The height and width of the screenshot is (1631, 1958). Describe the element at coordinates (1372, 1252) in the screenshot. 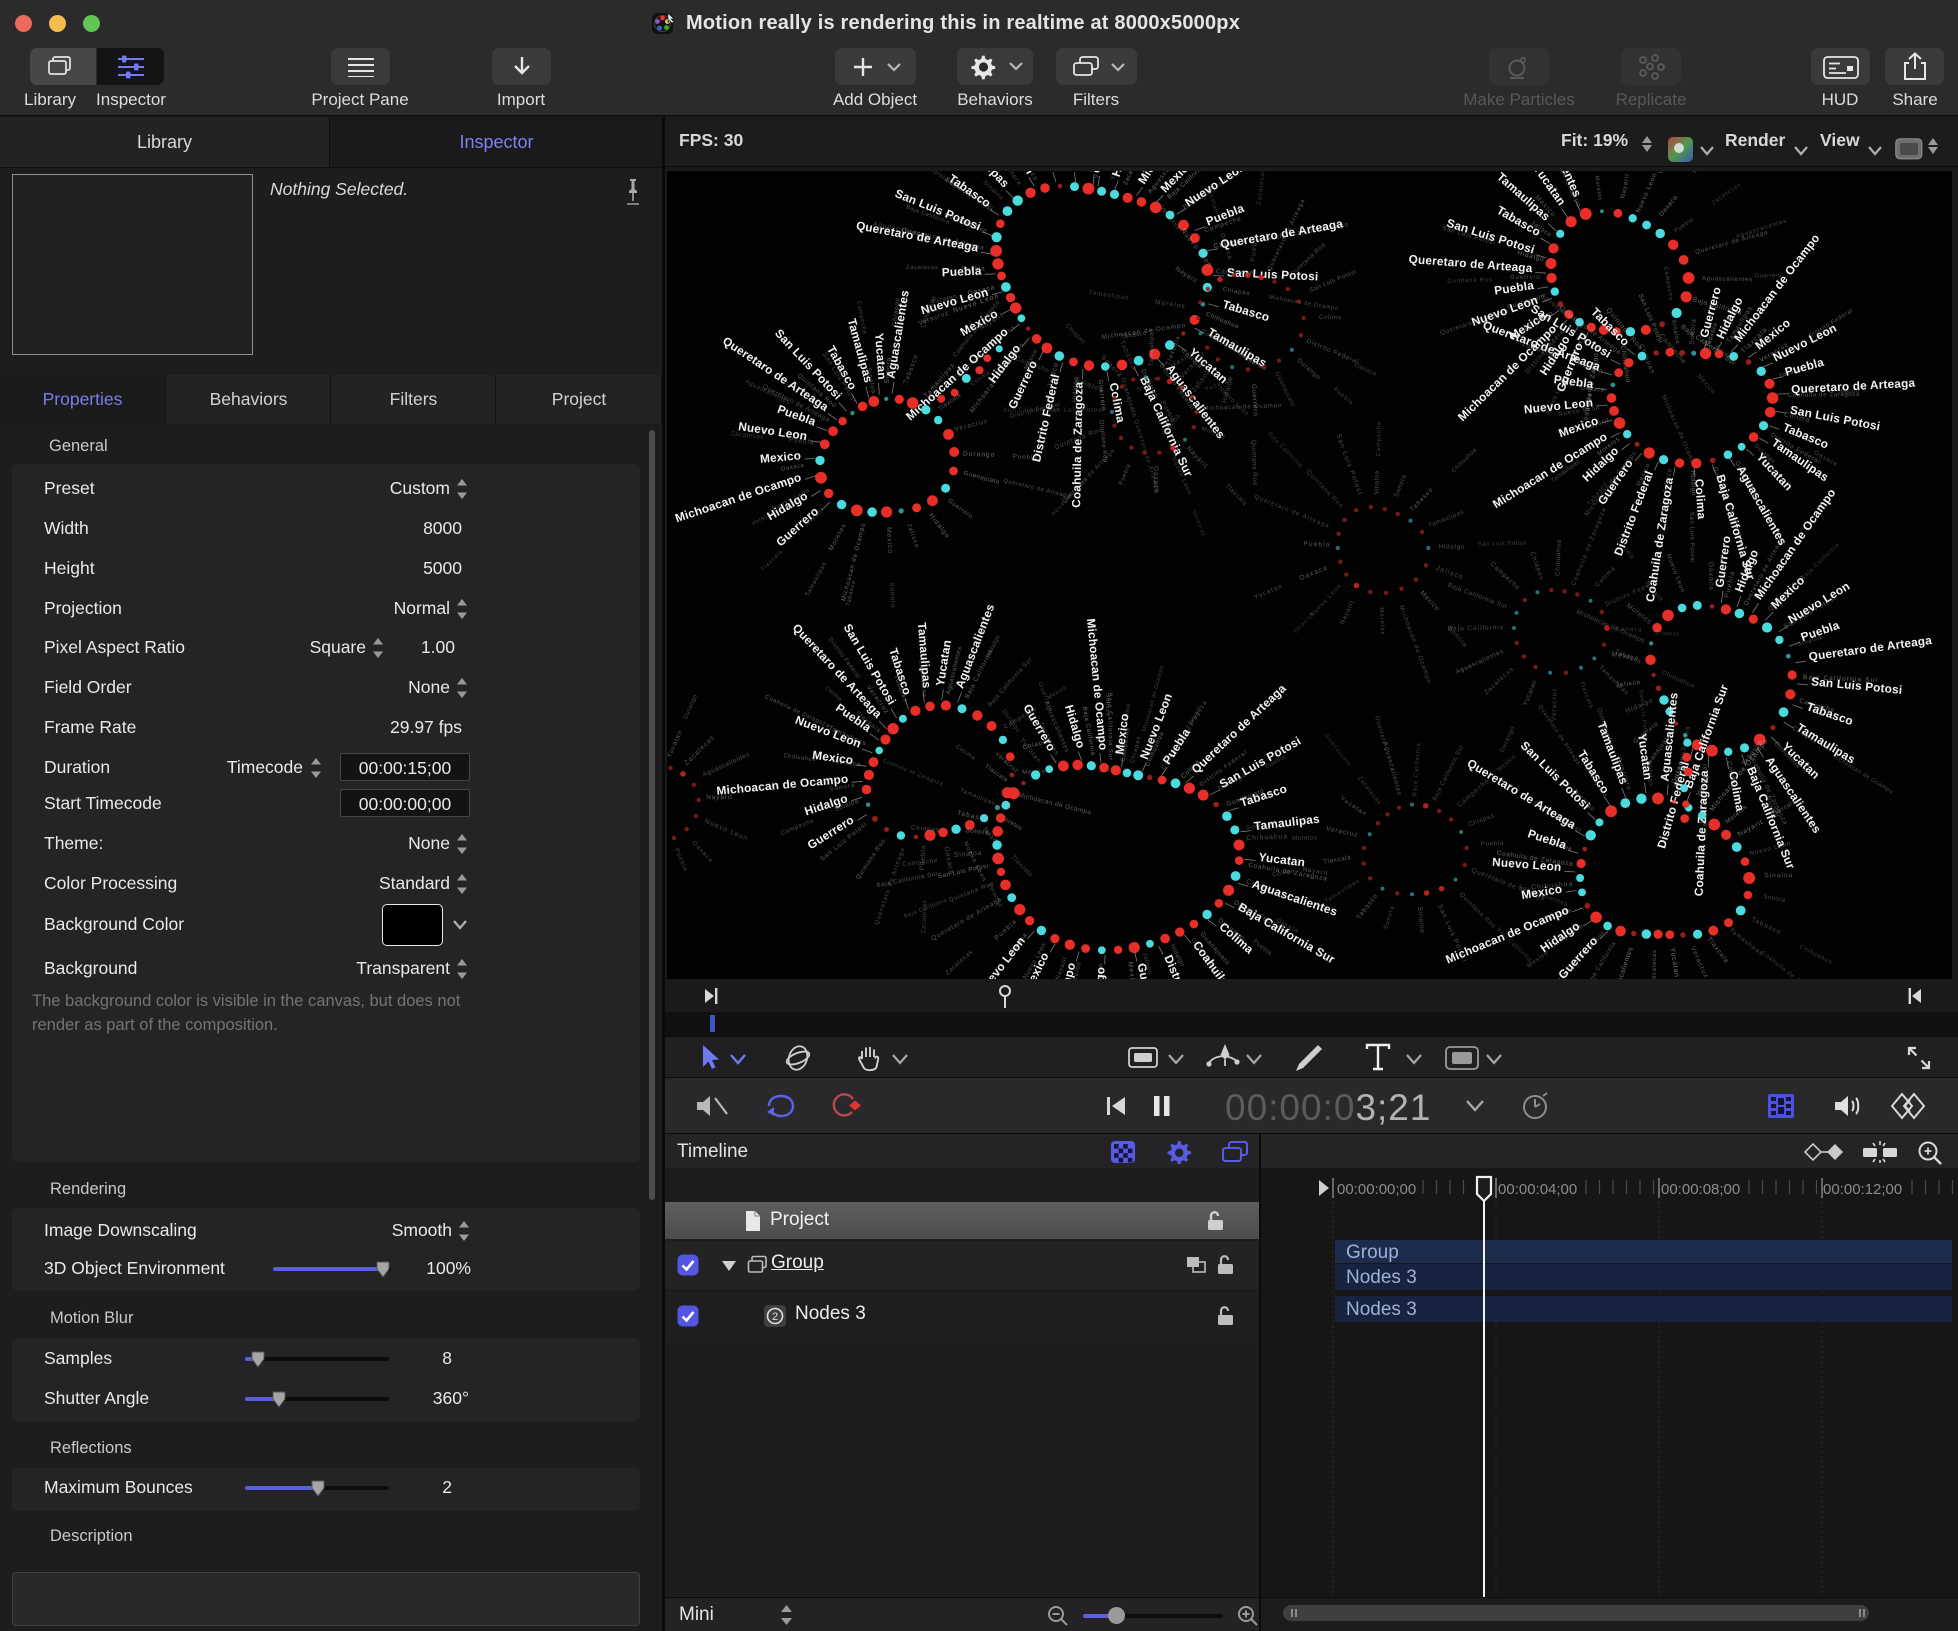

I see `svg-text: Group` at that location.